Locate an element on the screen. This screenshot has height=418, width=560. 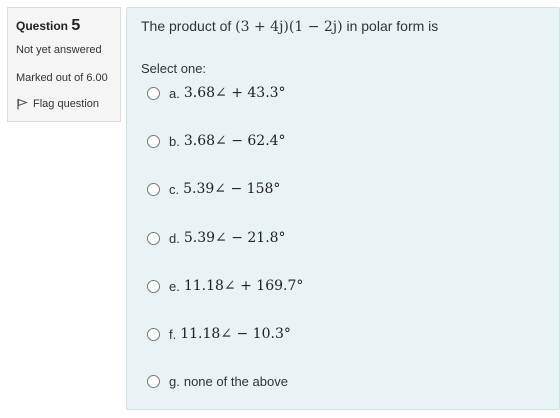
radio-c is located at coordinates (153, 189).